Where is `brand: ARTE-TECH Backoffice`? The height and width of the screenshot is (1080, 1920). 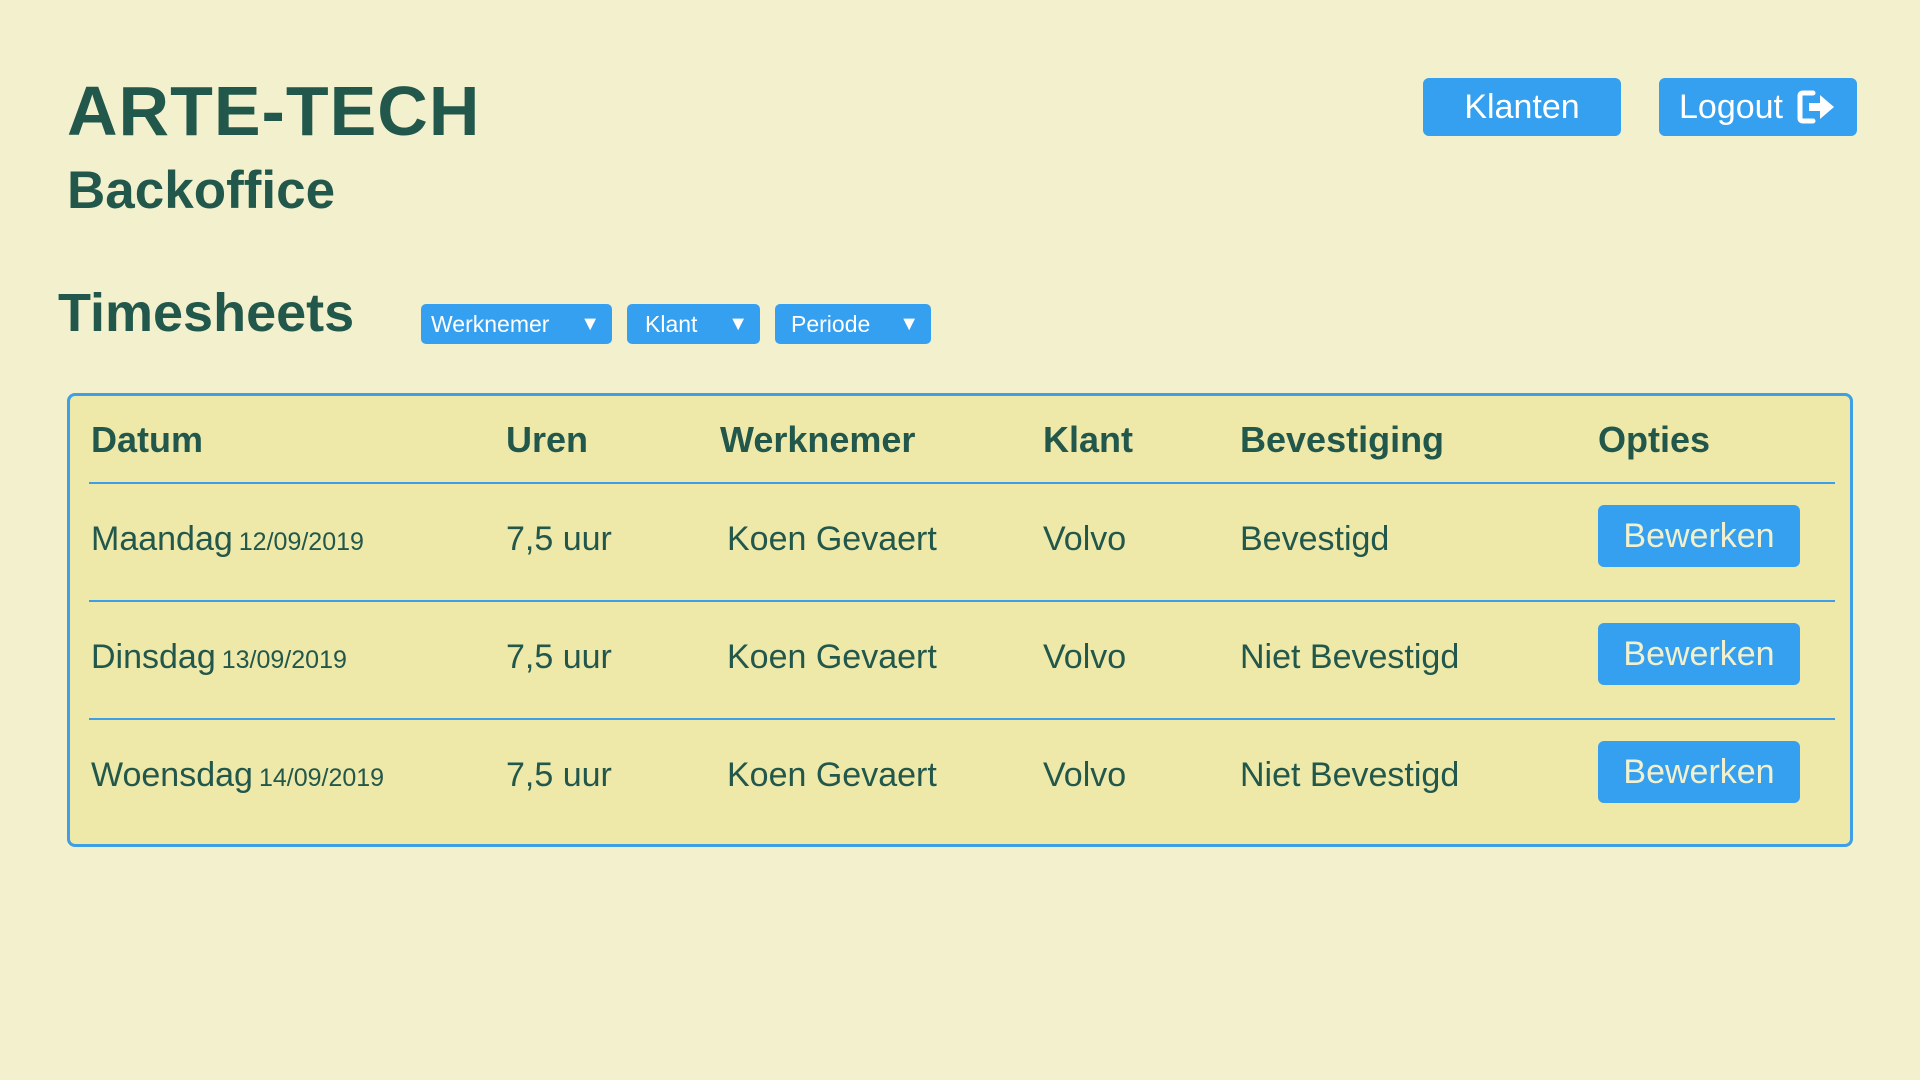 brand: ARTE-TECH Backoffice is located at coordinates (273, 146).